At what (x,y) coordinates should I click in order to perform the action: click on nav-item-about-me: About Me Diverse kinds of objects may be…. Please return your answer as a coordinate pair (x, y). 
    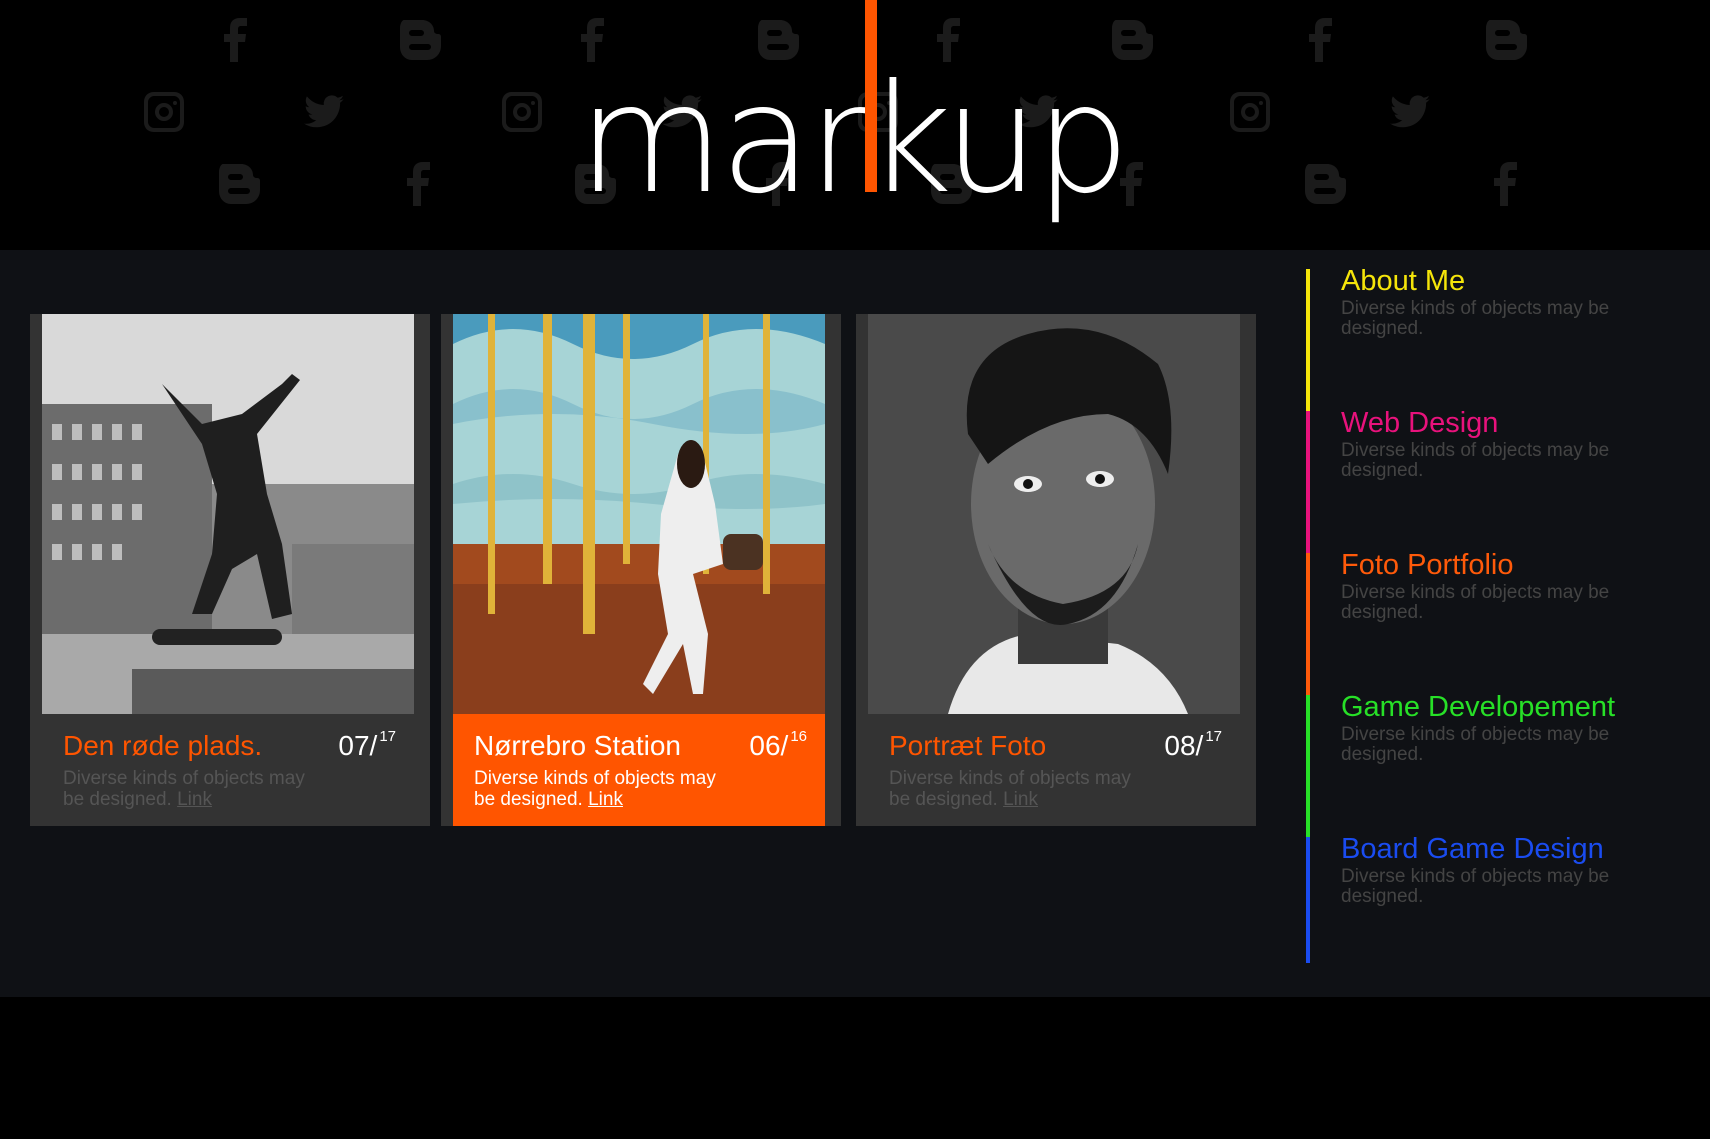
    Looking at the image, I should click on (1496, 338).